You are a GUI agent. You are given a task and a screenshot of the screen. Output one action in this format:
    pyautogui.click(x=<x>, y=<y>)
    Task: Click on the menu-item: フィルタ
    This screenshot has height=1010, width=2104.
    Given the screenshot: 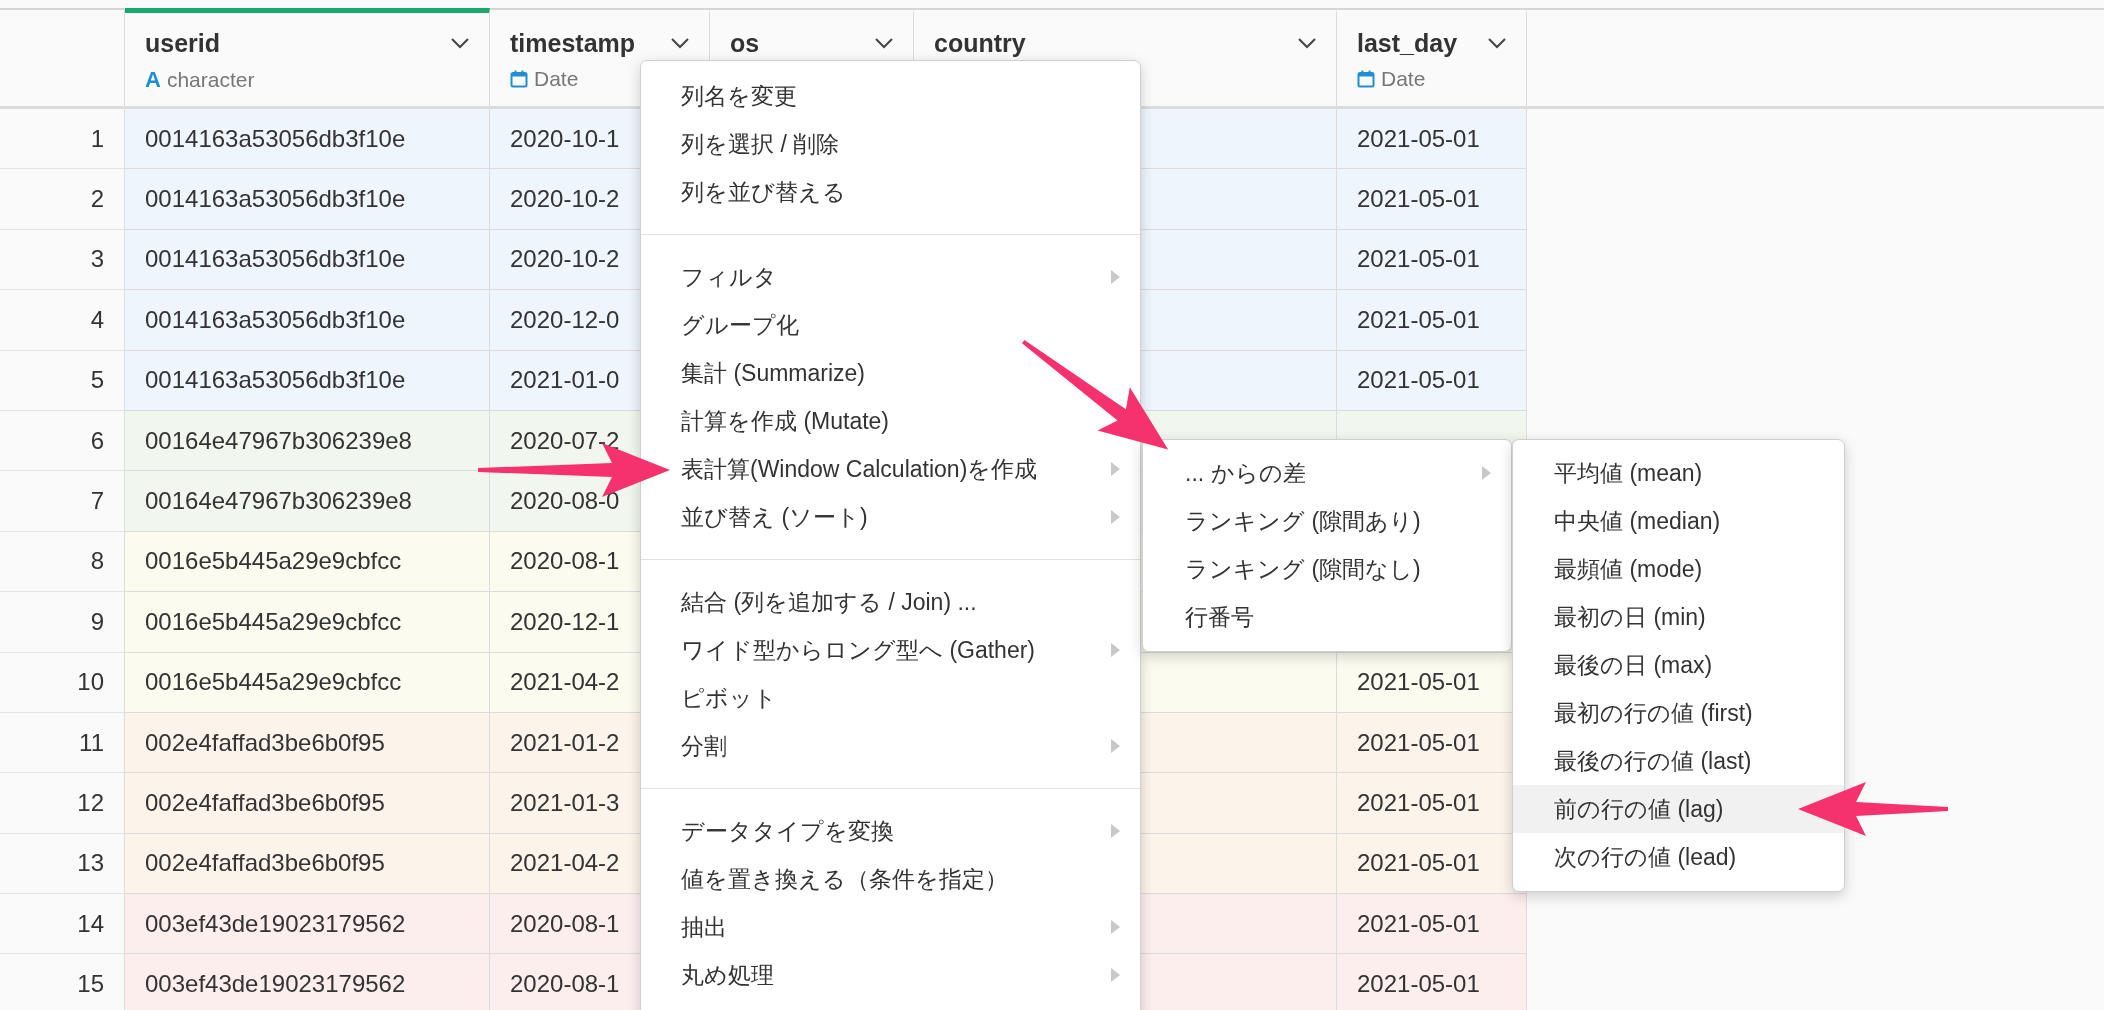 What is the action you would take?
    pyautogui.click(x=890, y=277)
    